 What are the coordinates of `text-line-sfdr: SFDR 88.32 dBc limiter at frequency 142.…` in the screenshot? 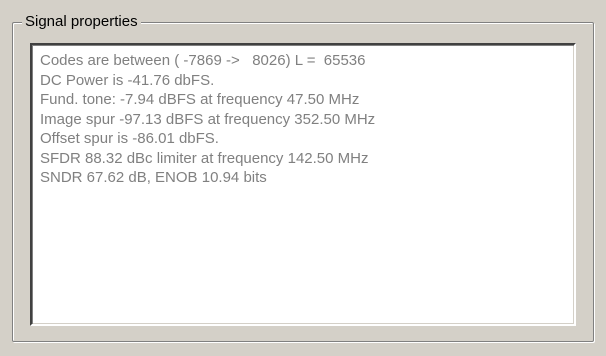 It's located at (204, 158).